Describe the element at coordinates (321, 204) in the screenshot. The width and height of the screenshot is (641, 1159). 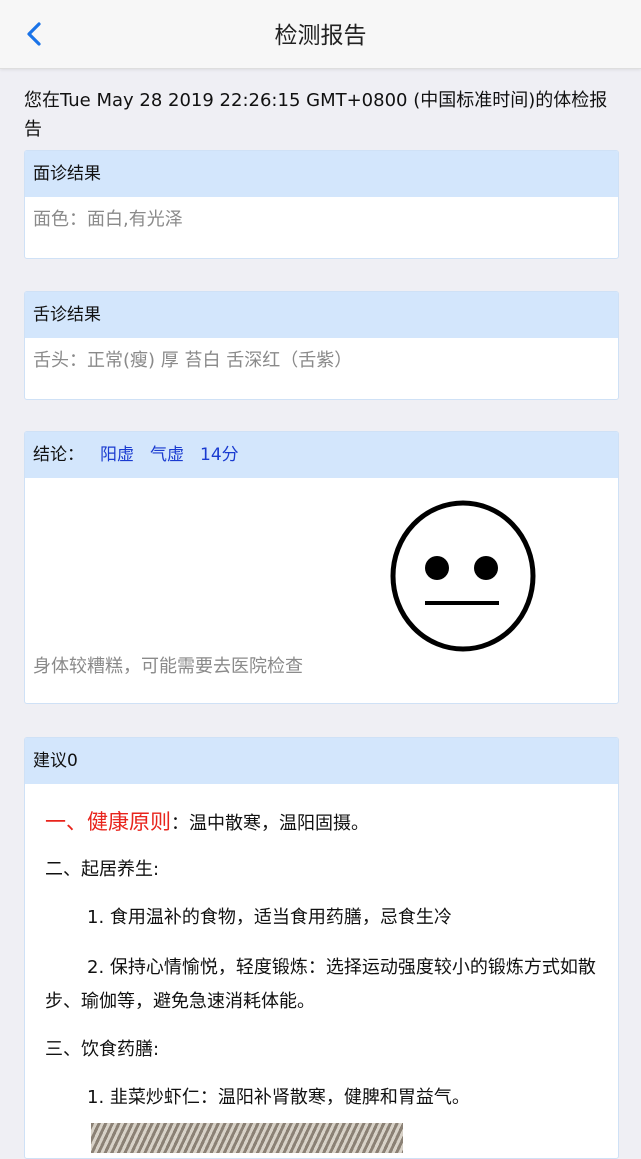
I see `face-diagnosis-card: 面诊结果 面色：面白,有光泽` at that location.